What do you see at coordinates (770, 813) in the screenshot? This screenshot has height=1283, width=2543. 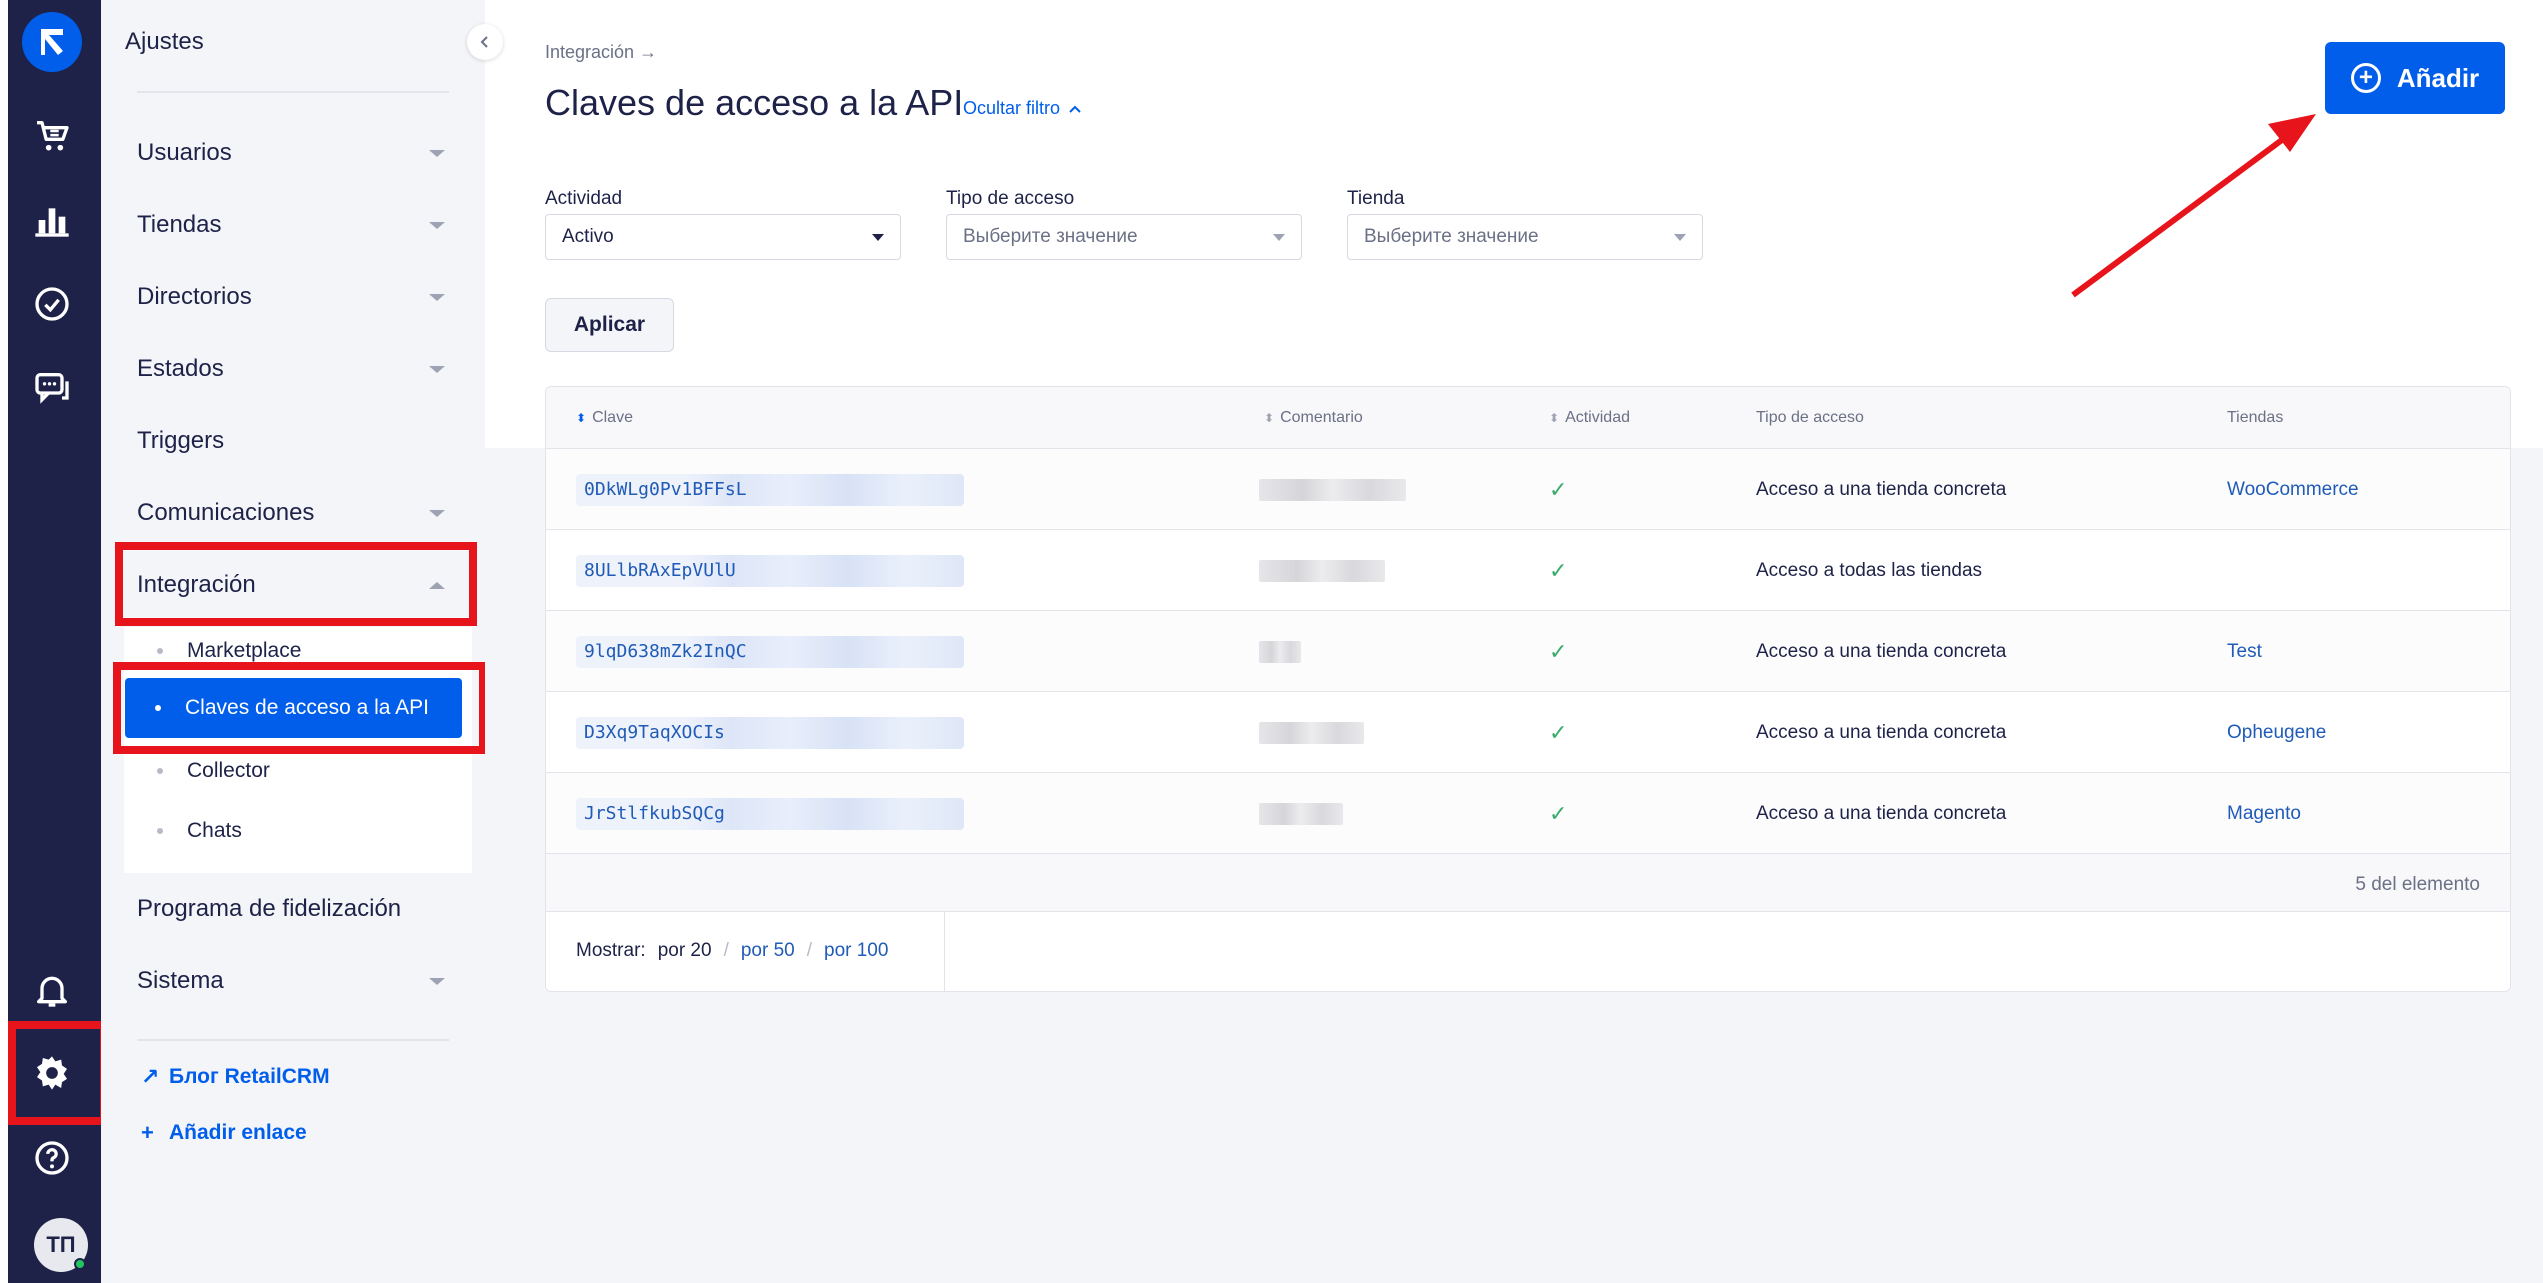 I see `api-key: JrStlfkubSQCg` at bounding box center [770, 813].